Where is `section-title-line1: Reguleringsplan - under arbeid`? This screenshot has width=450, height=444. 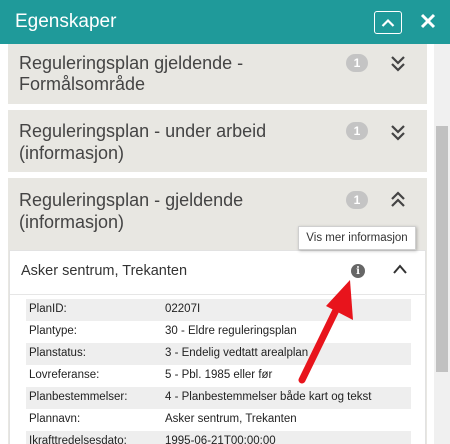 section-title-line1: Reguleringsplan - under arbeid is located at coordinates (143, 131).